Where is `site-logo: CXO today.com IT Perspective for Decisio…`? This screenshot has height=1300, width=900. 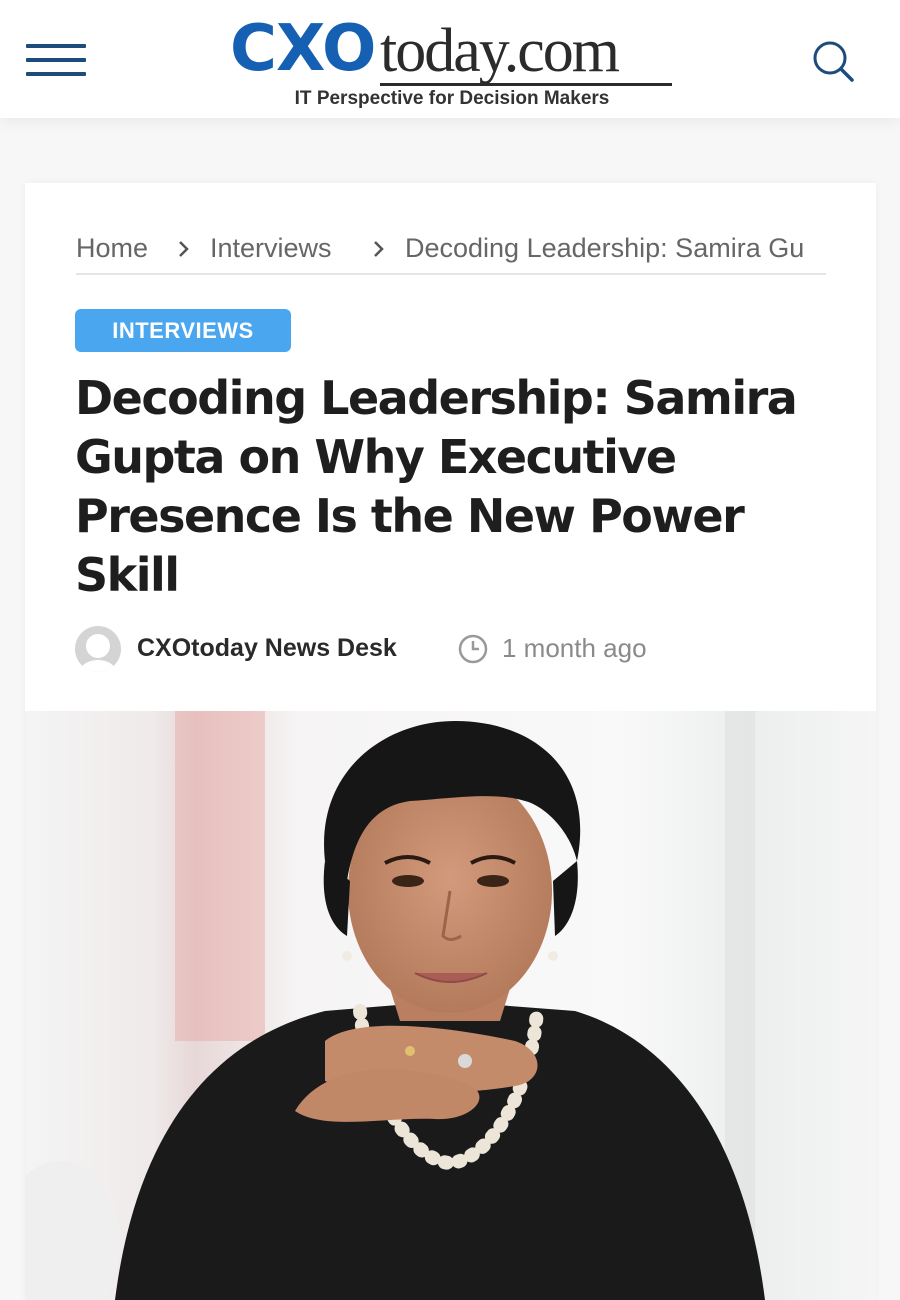
site-logo: CXO today.com IT Perspective for Decisio… is located at coordinates (452, 62).